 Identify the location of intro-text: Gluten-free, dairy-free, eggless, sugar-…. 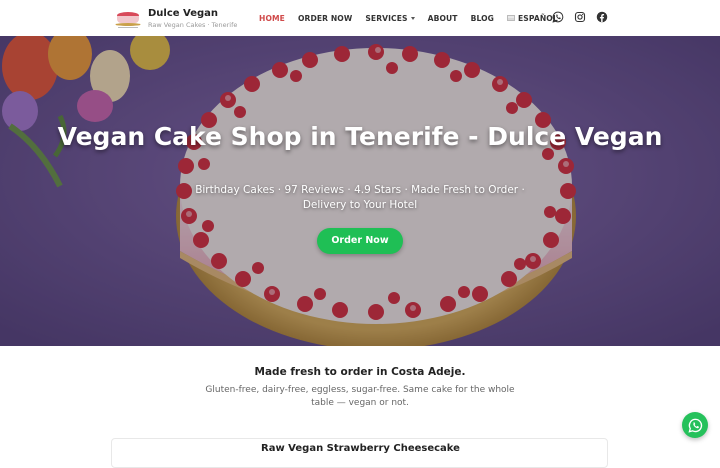
(360, 396).